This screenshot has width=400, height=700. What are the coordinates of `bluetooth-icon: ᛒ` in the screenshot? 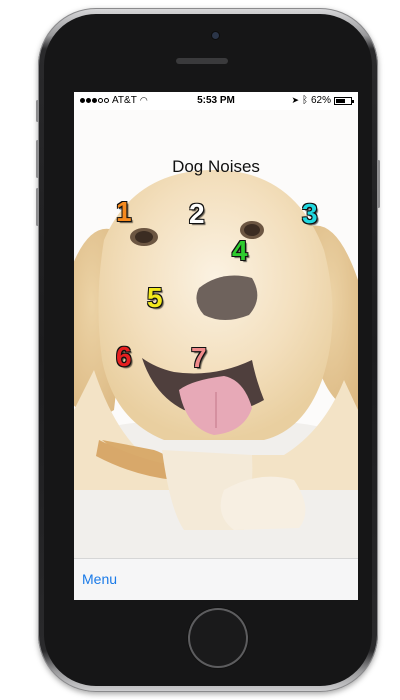 It's located at (304, 100).